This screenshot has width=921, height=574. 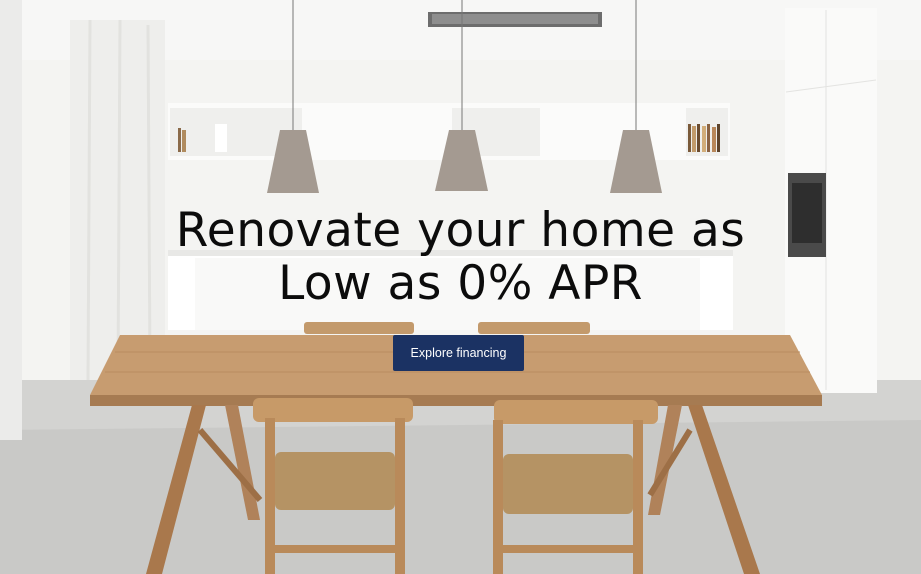 I want to click on explore-financing-button: Explore financing, so click(x=458, y=353).